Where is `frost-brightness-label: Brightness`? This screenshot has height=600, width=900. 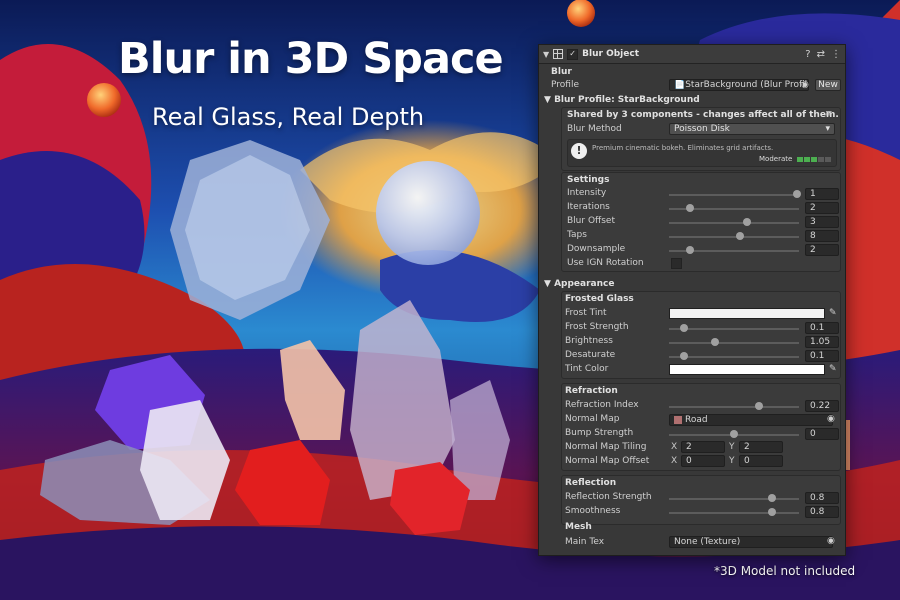 frost-brightness-label: Brightness is located at coordinates (589, 341).